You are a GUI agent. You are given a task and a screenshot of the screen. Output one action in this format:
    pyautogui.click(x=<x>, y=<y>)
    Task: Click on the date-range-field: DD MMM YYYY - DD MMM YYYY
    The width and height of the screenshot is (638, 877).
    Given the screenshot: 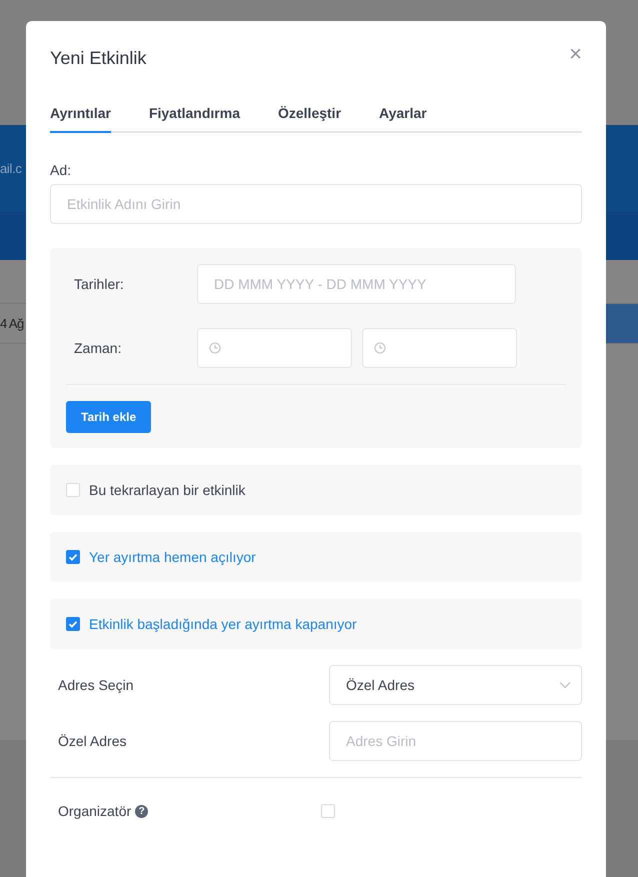 What is the action you would take?
    pyautogui.click(x=356, y=284)
    